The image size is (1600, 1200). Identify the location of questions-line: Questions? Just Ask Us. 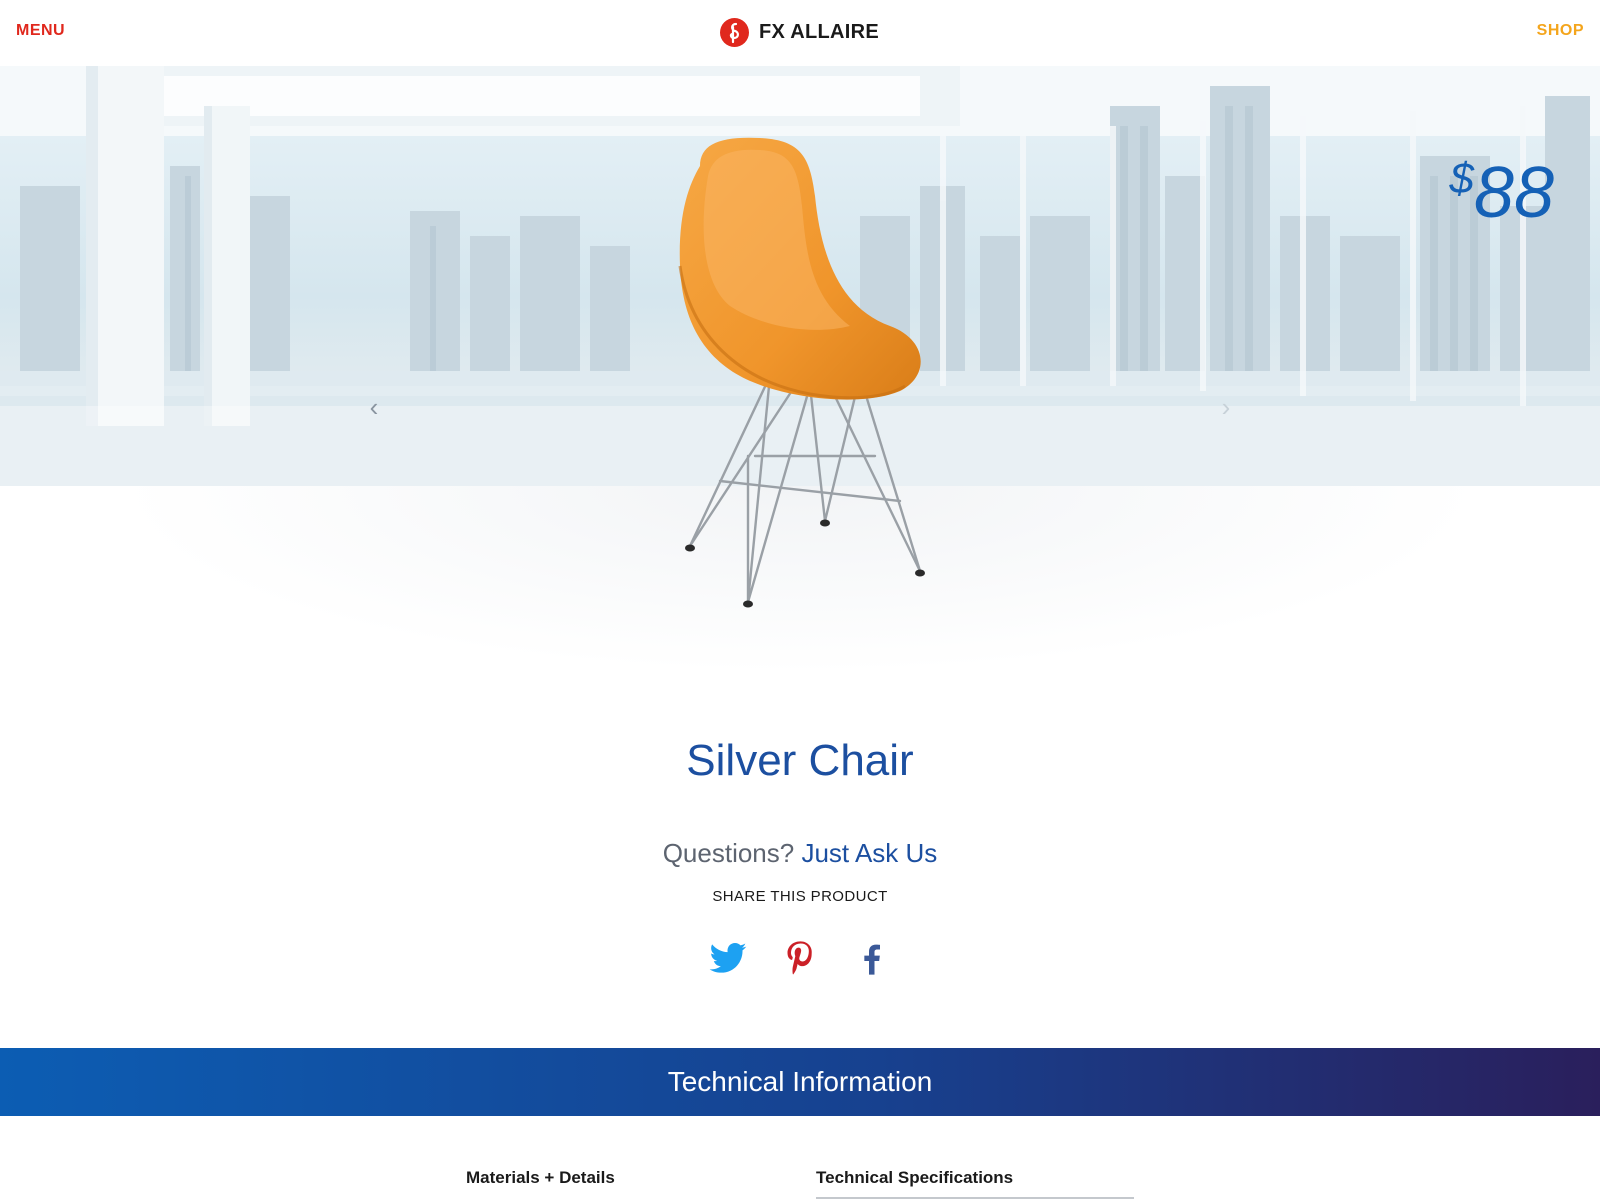
(800, 853).